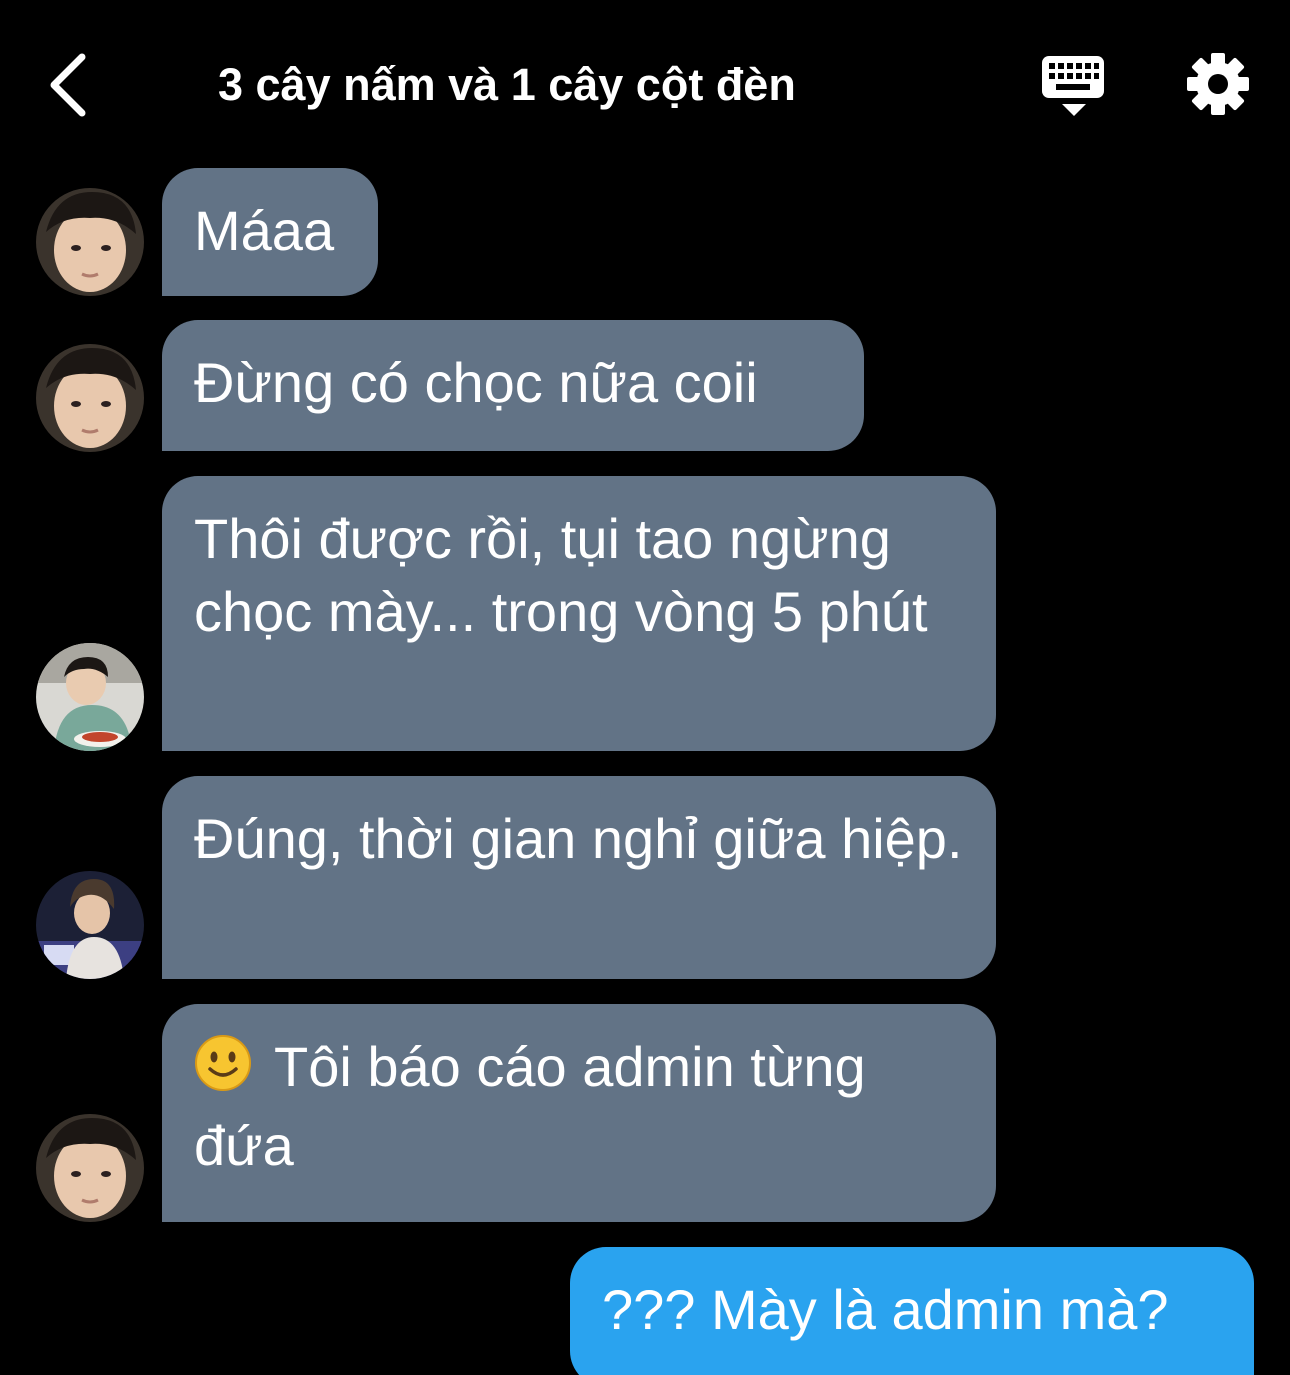 The image size is (1290, 1375). I want to click on message-text: Tôi báo cáo admin từng đứa, so click(530, 1106).